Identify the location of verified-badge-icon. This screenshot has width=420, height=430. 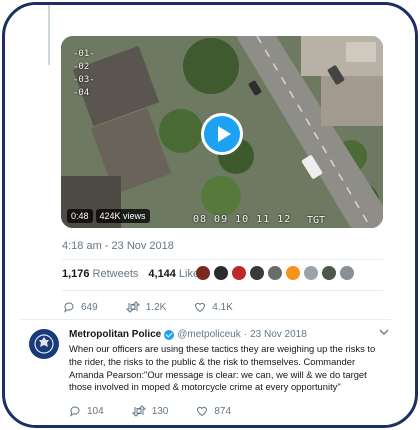
(169, 334).